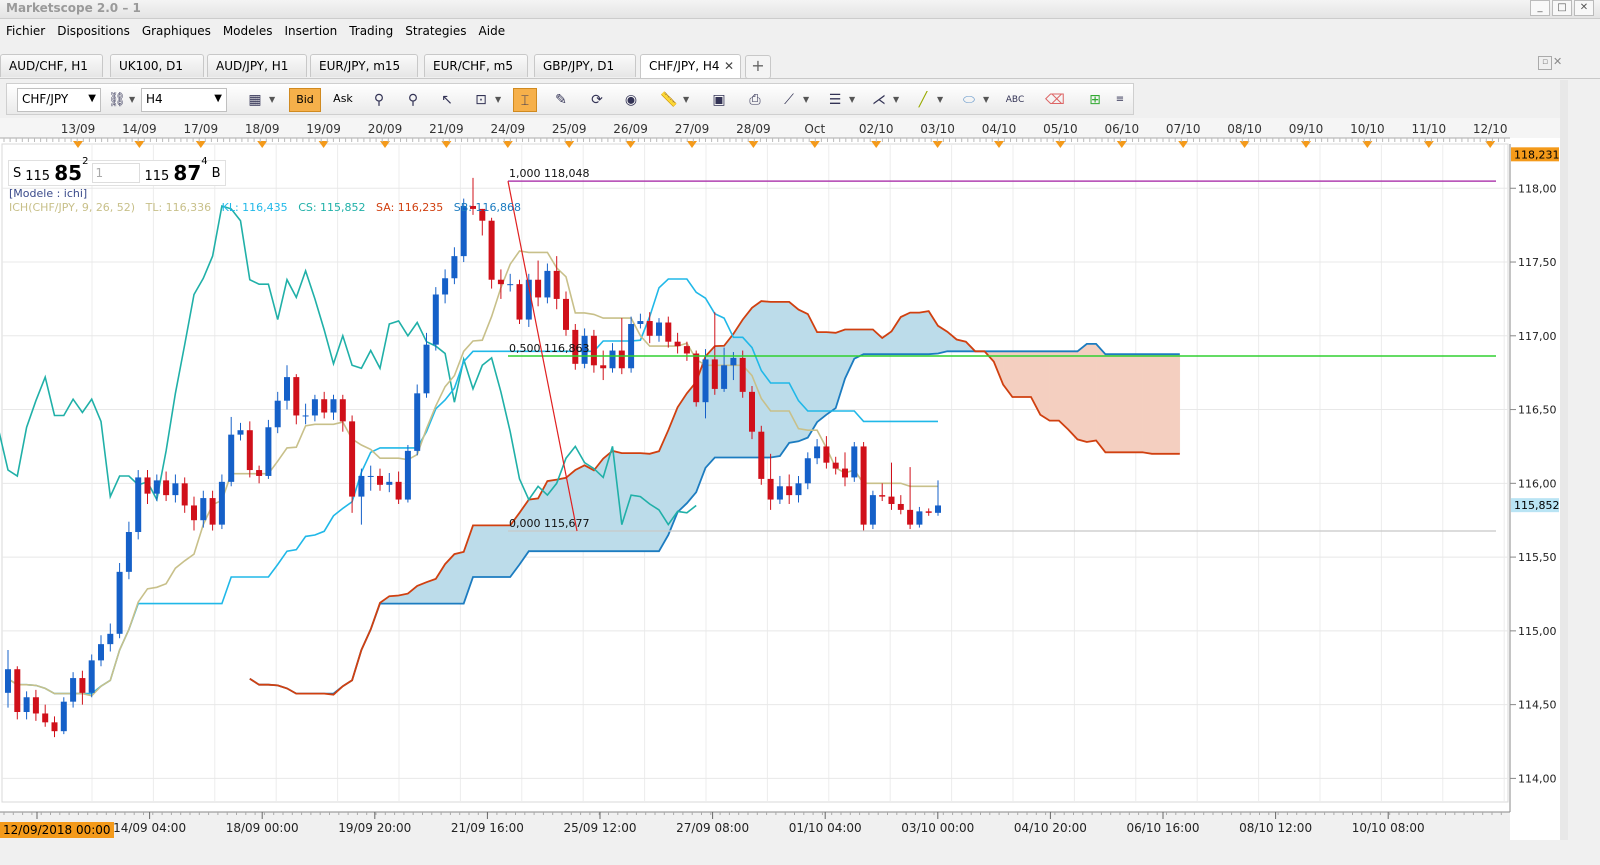  I want to click on restore-panel-icon: ▫ ✕, so click(1551, 65).